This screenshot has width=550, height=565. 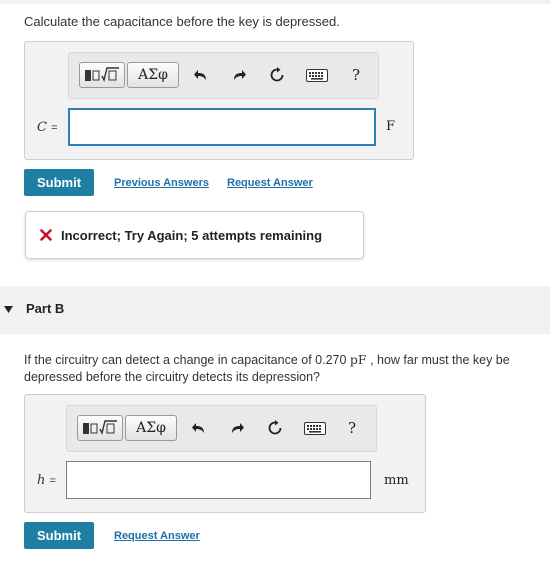 I want to click on part-b-question-suffix: , how far must the key be, so click(x=438, y=360).